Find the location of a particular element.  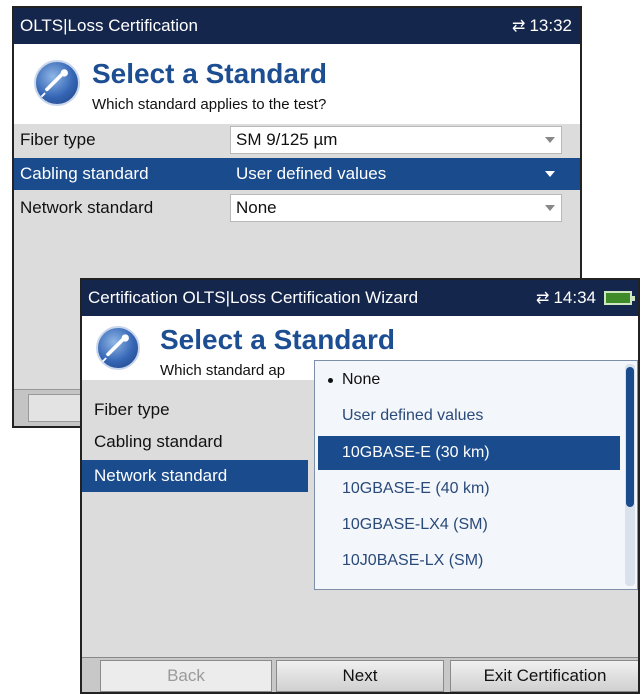

front-page-subtitle: Which standard ap is located at coordinates (223, 370).